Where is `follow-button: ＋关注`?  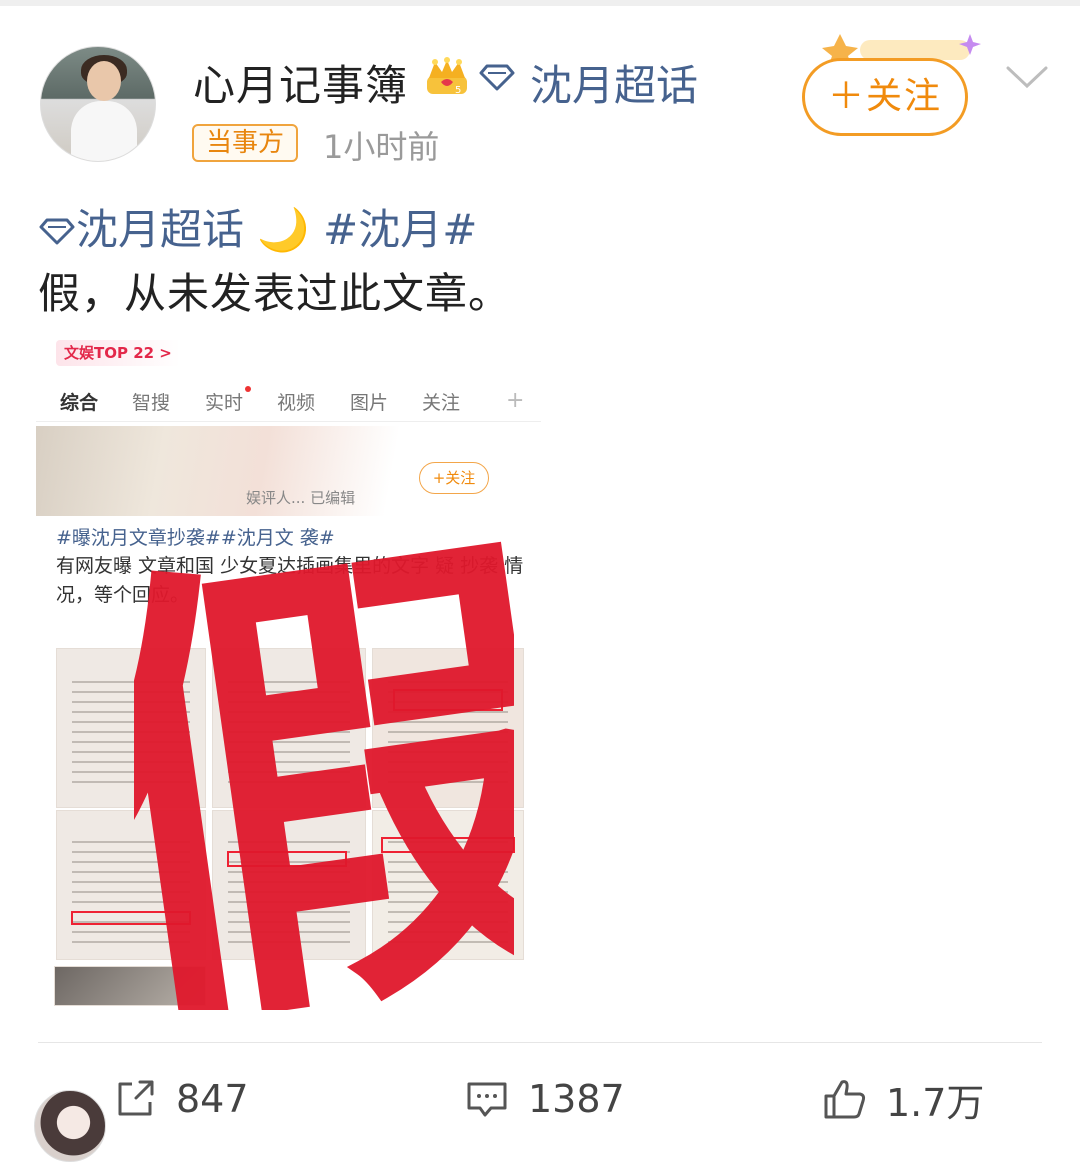 follow-button: ＋关注 is located at coordinates (885, 97).